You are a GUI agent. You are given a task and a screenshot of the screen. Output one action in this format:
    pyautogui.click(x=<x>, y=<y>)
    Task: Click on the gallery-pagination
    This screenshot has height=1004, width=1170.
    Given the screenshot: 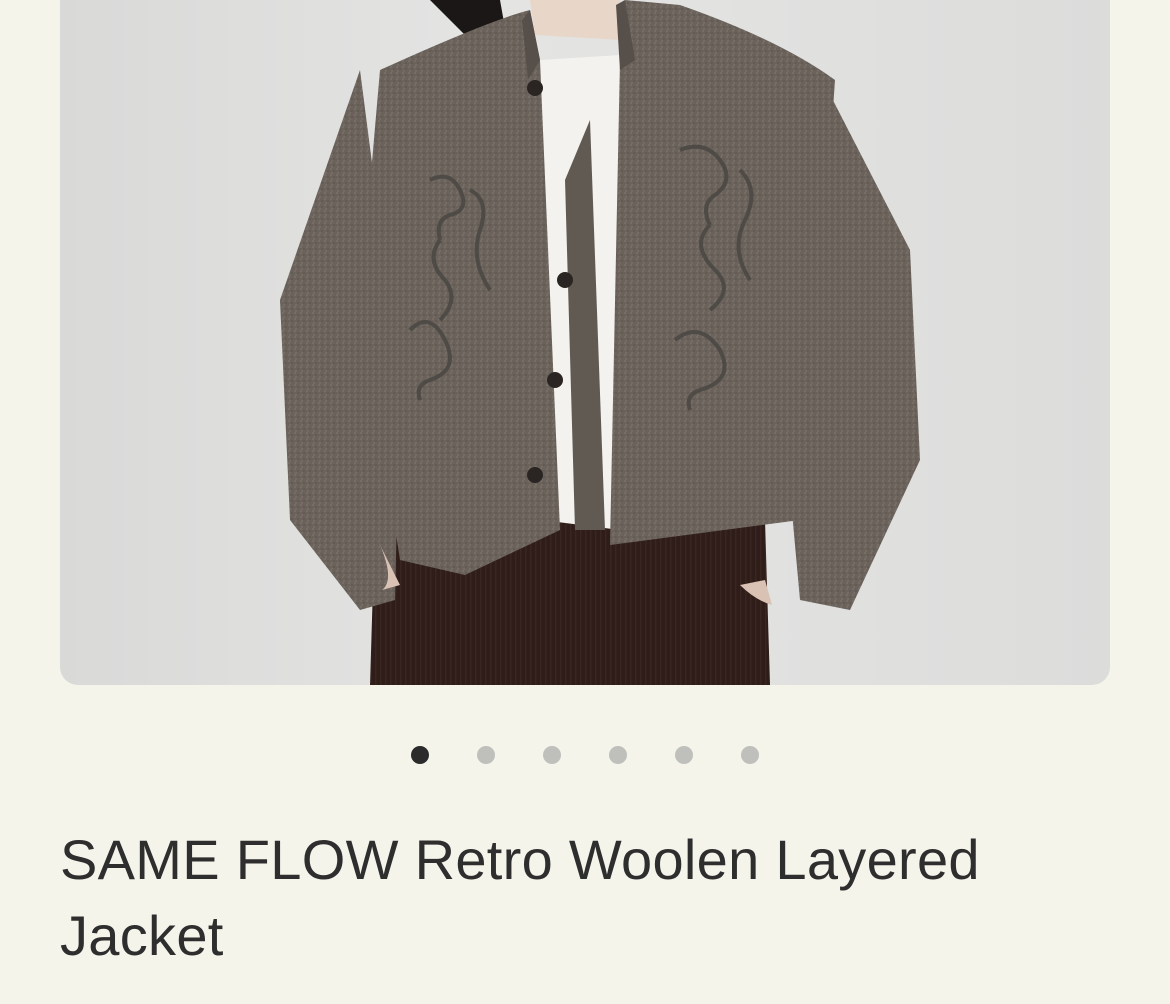 What is the action you would take?
    pyautogui.click(x=585, y=755)
    